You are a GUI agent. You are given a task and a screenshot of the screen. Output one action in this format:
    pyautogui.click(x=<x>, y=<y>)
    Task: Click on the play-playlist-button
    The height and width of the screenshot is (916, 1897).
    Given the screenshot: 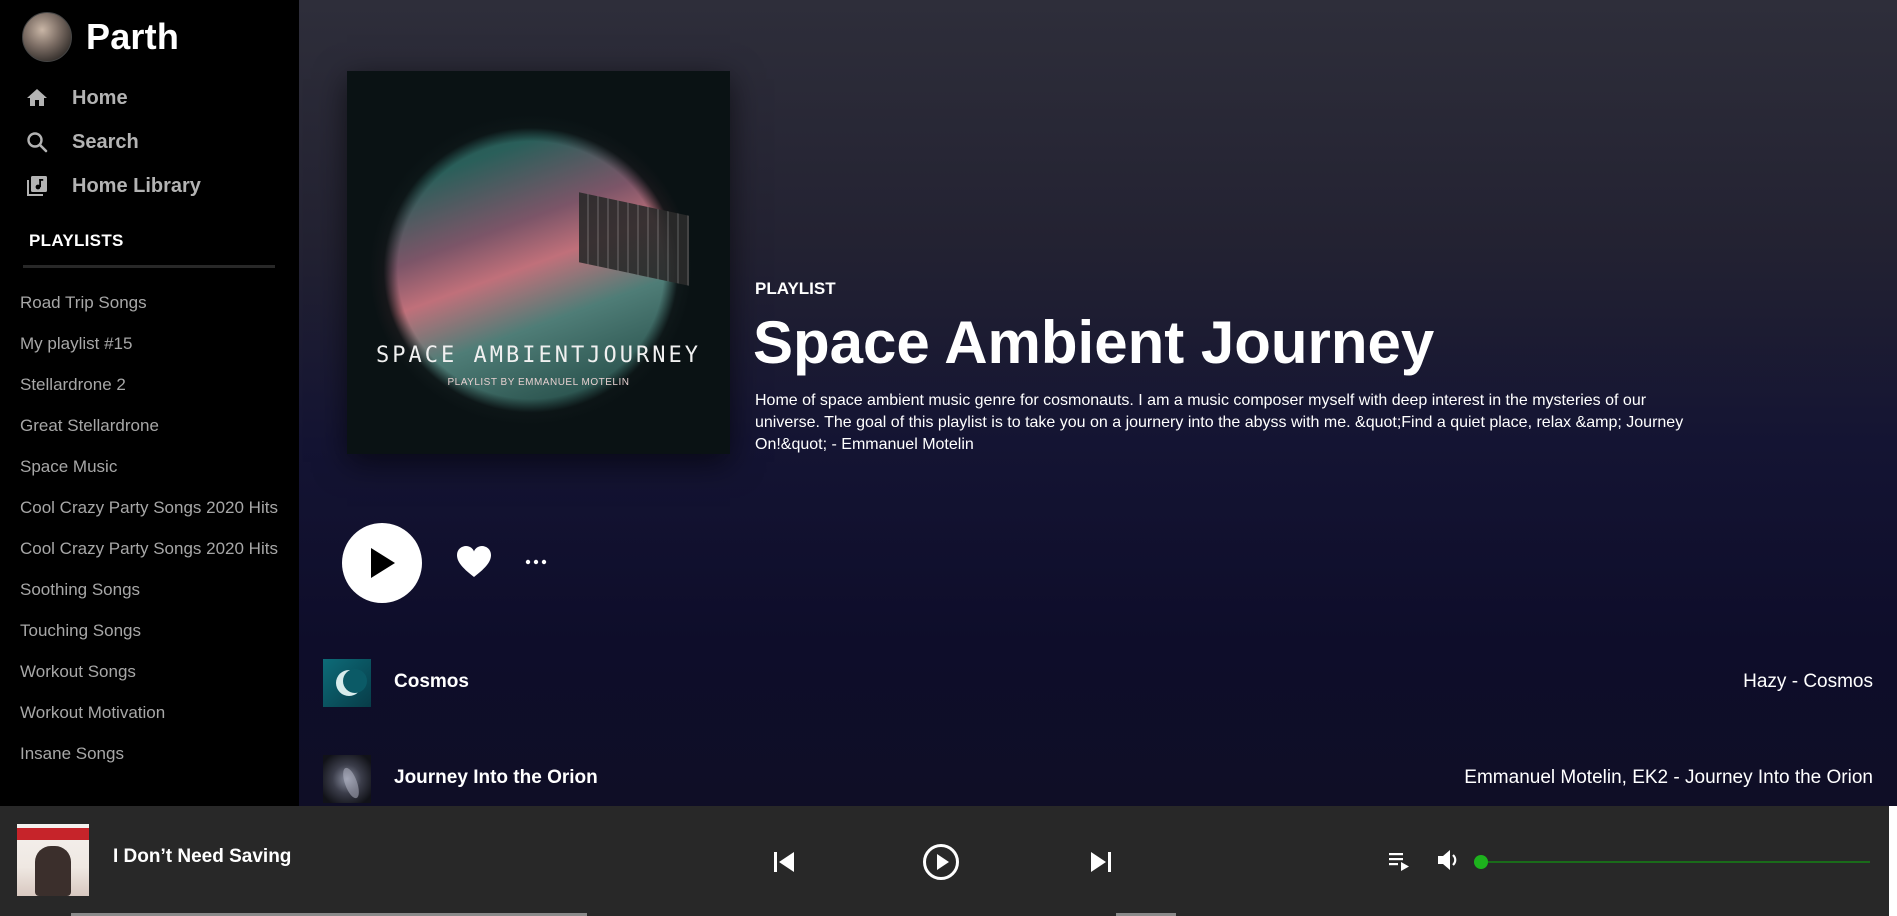 What is the action you would take?
    pyautogui.click(x=382, y=563)
    